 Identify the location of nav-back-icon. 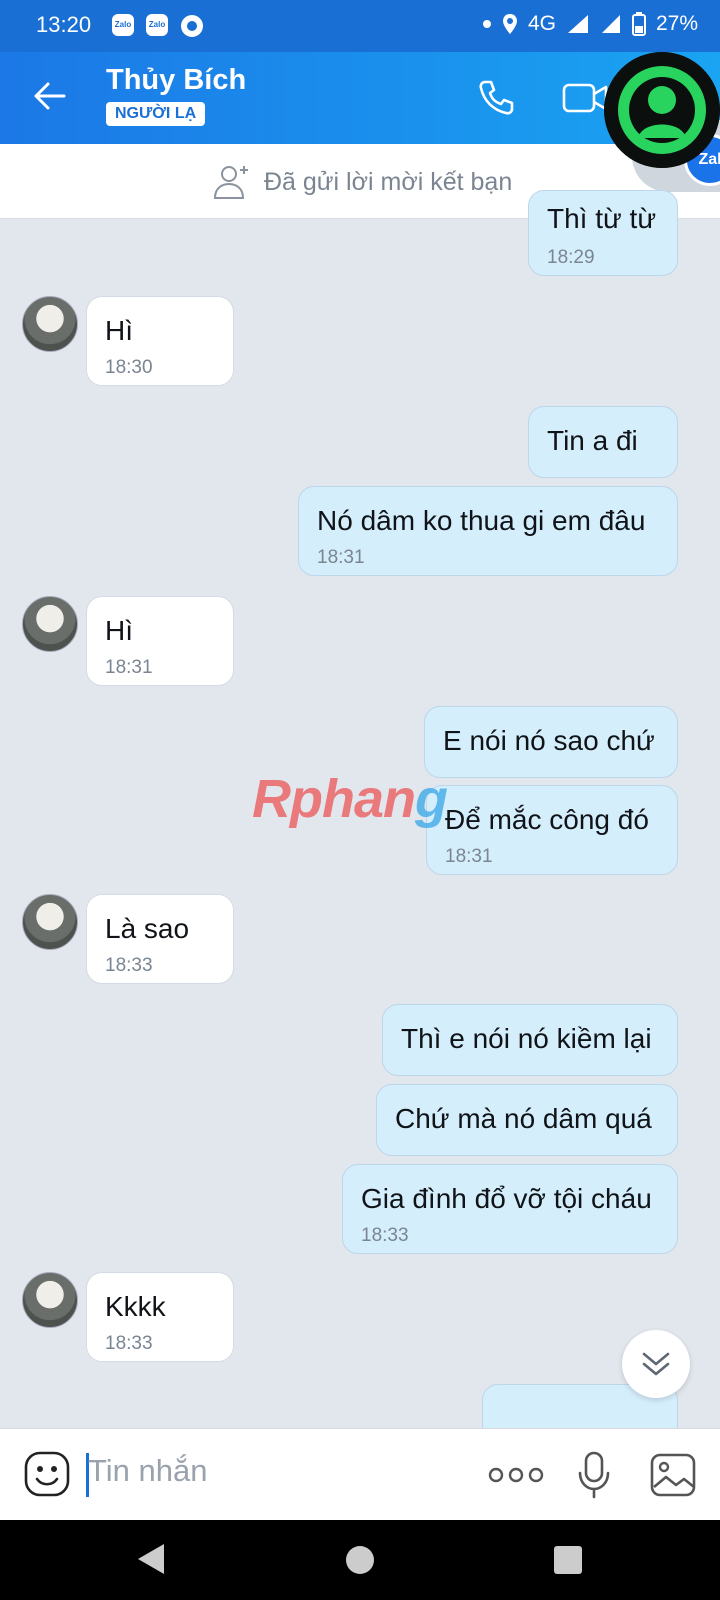
(151, 1559).